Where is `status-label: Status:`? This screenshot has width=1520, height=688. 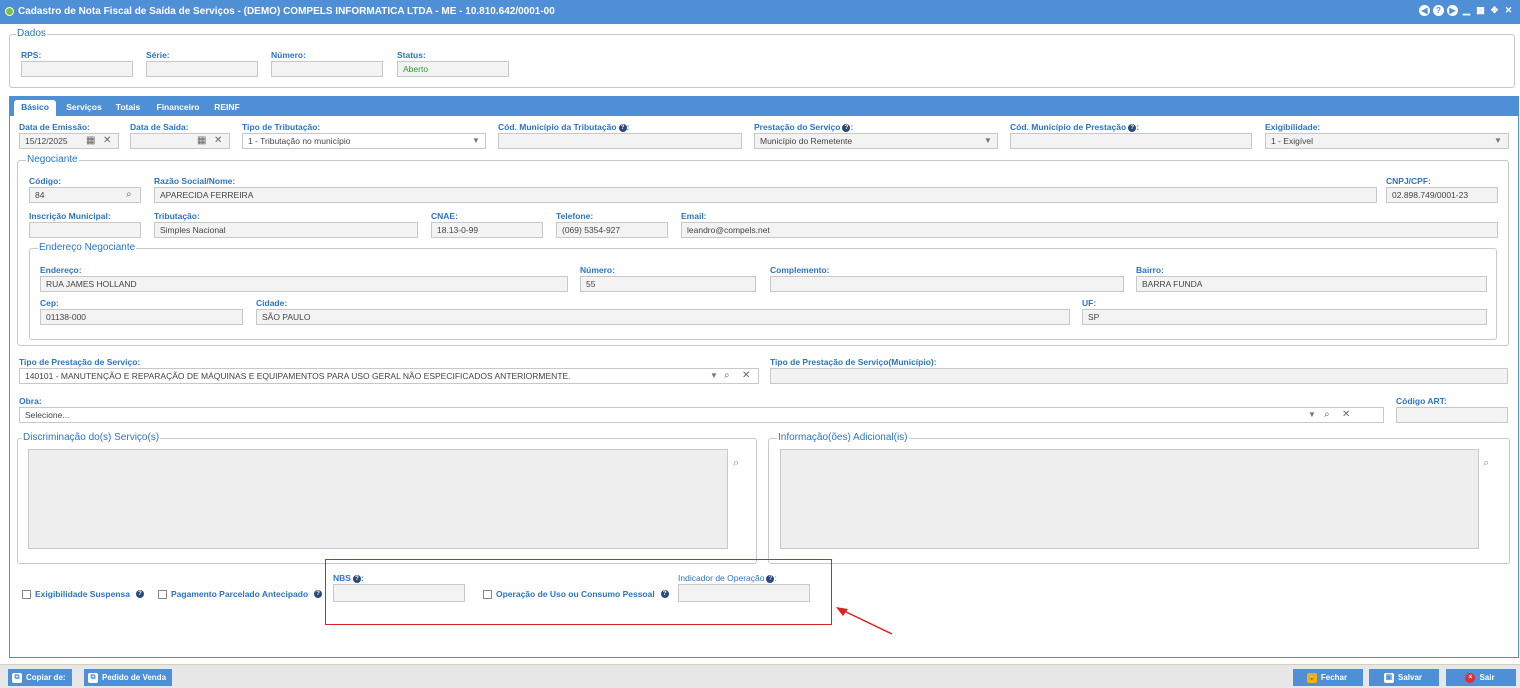 status-label: Status: is located at coordinates (411, 55).